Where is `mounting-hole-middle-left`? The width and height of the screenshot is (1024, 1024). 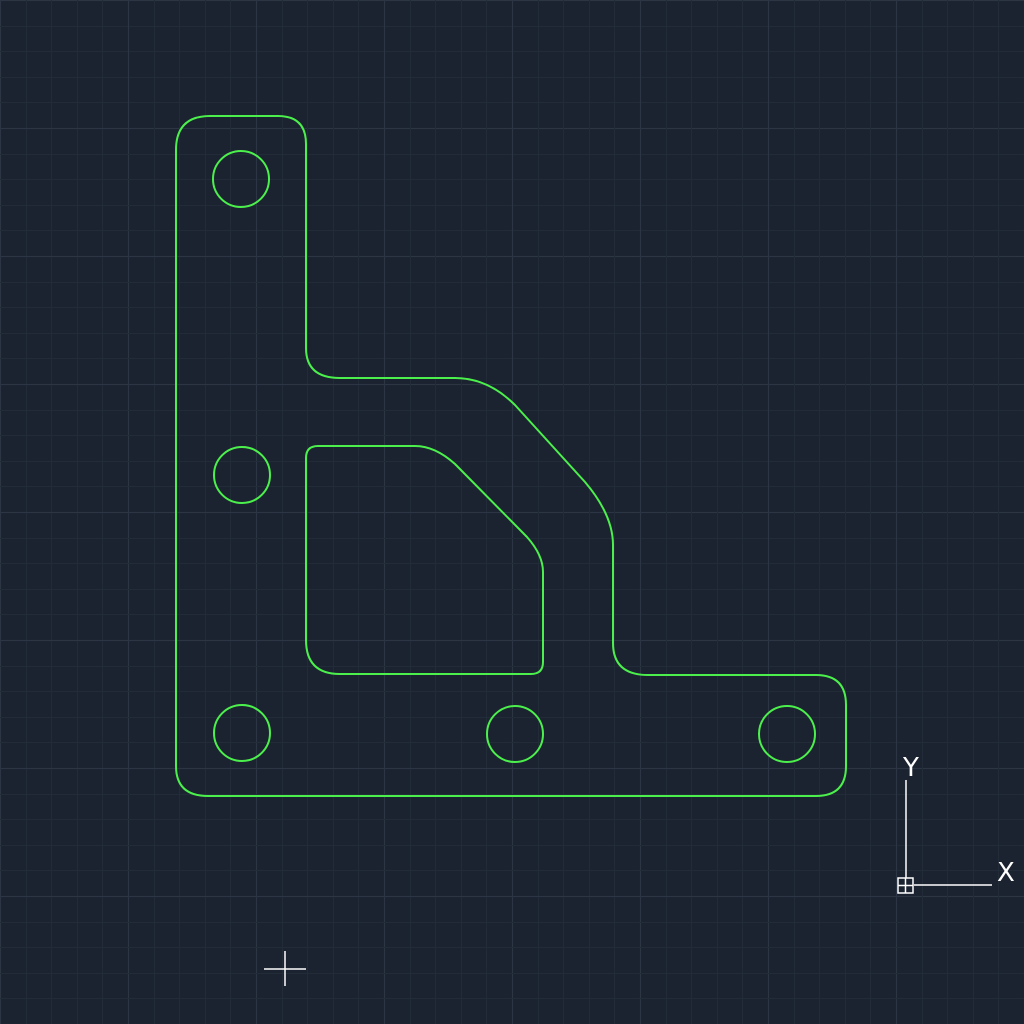 mounting-hole-middle-left is located at coordinates (242, 475).